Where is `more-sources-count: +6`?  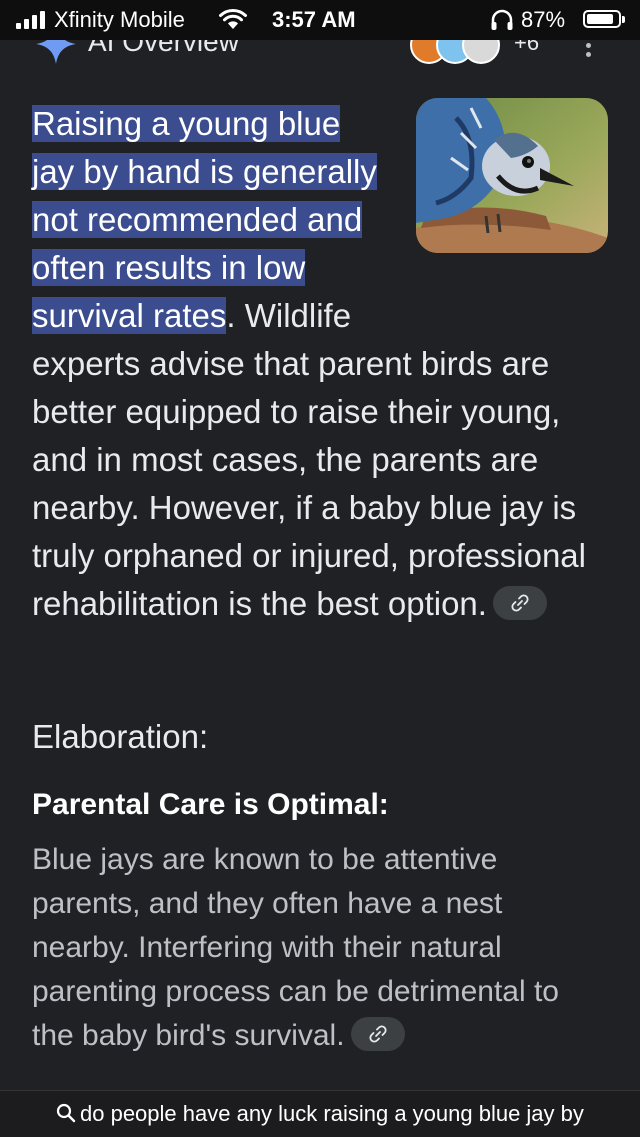 more-sources-count: +6 is located at coordinates (526, 48).